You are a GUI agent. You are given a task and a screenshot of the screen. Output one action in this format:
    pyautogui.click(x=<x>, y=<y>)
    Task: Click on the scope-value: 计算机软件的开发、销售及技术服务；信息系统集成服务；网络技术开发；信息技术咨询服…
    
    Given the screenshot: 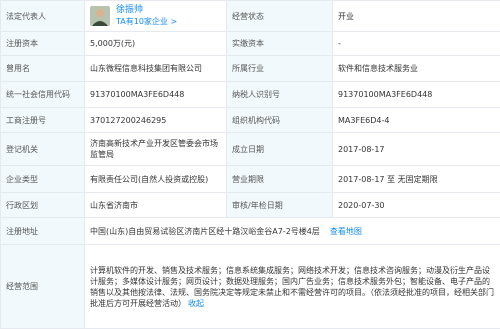 What is the action you would take?
    pyautogui.click(x=292, y=287)
    